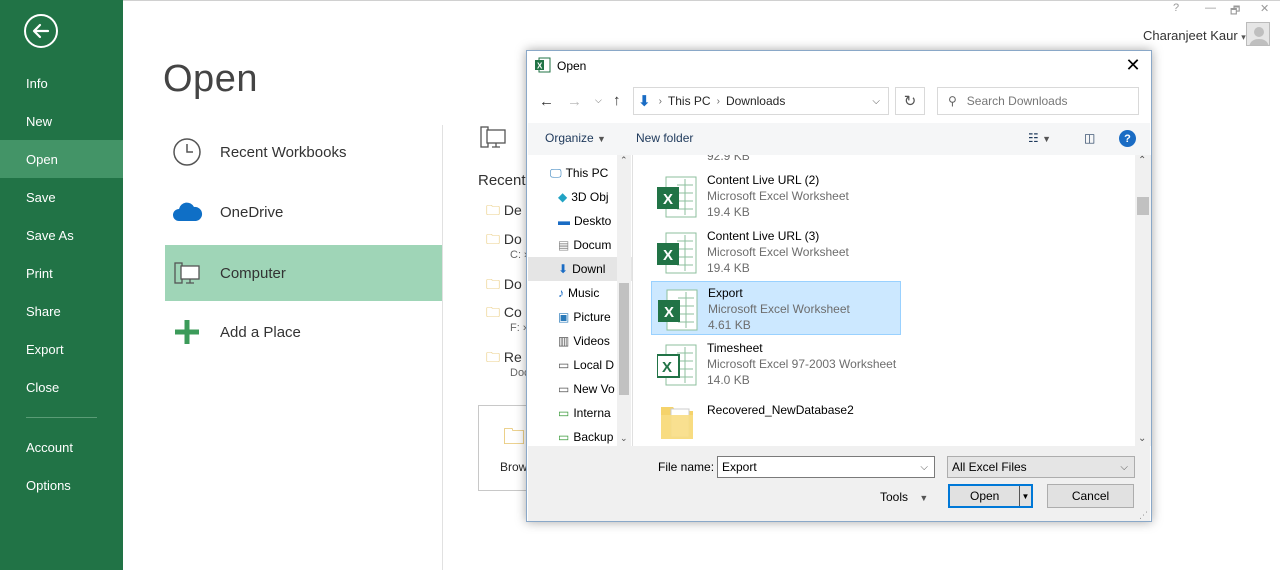  What do you see at coordinates (1025, 496) in the screenshot?
I see `open-dropdown-icon: ▼` at bounding box center [1025, 496].